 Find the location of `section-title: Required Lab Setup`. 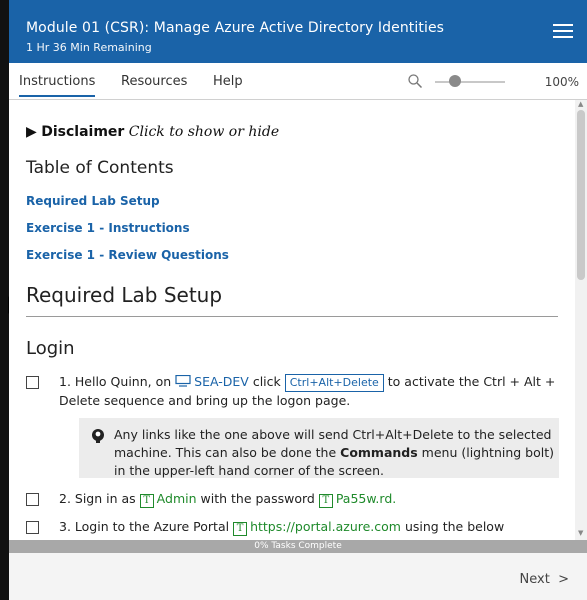

section-title: Required Lab Setup is located at coordinates (124, 295).